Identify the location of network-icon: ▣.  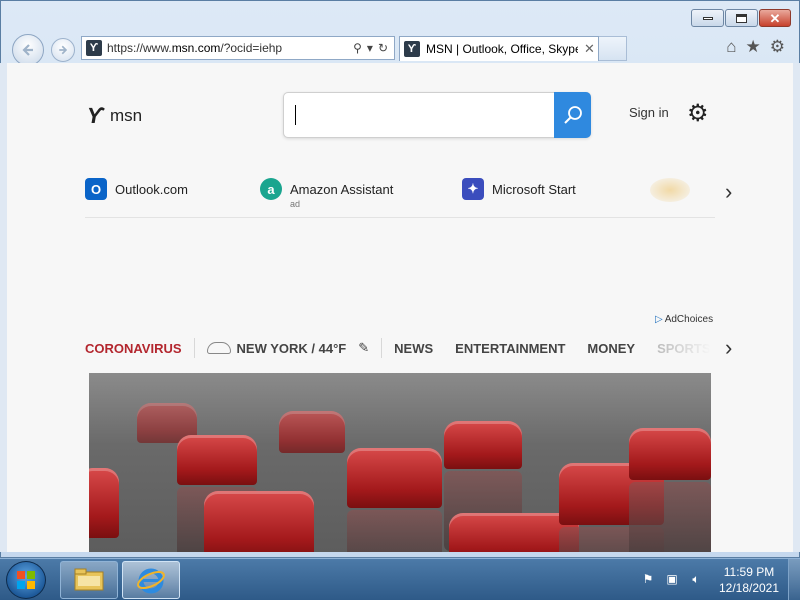
(672, 579).